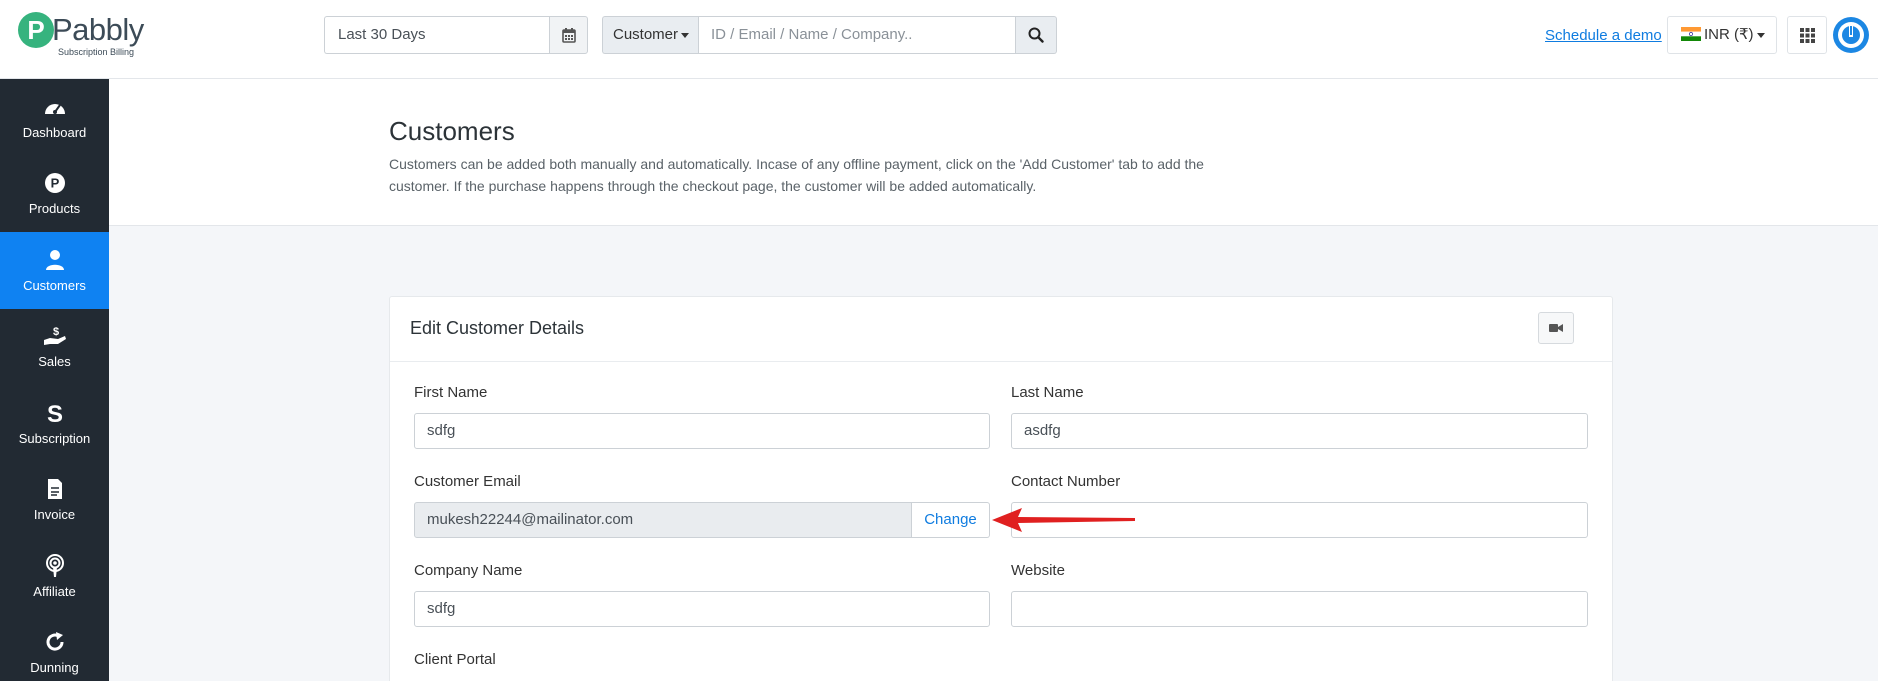 The width and height of the screenshot is (1878, 681). Describe the element at coordinates (54, 285) in the screenshot. I see `sidebar-item-label: Customers` at that location.